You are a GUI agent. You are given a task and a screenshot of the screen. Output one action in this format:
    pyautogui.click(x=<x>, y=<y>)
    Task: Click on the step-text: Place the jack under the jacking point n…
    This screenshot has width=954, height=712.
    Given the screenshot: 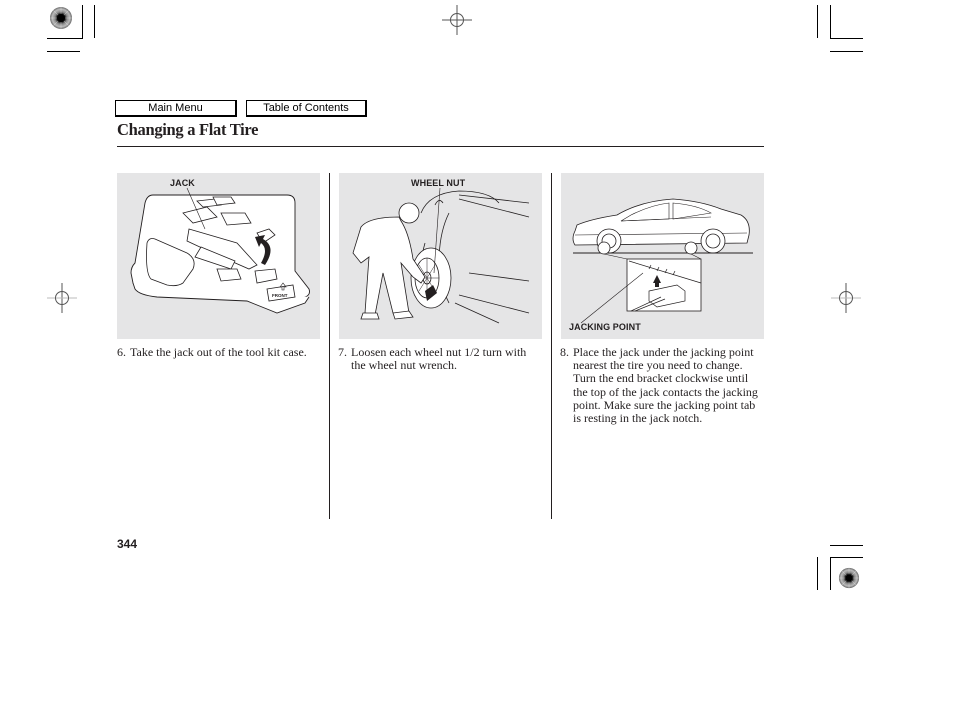 What is the action you would take?
    pyautogui.click(x=665, y=385)
    